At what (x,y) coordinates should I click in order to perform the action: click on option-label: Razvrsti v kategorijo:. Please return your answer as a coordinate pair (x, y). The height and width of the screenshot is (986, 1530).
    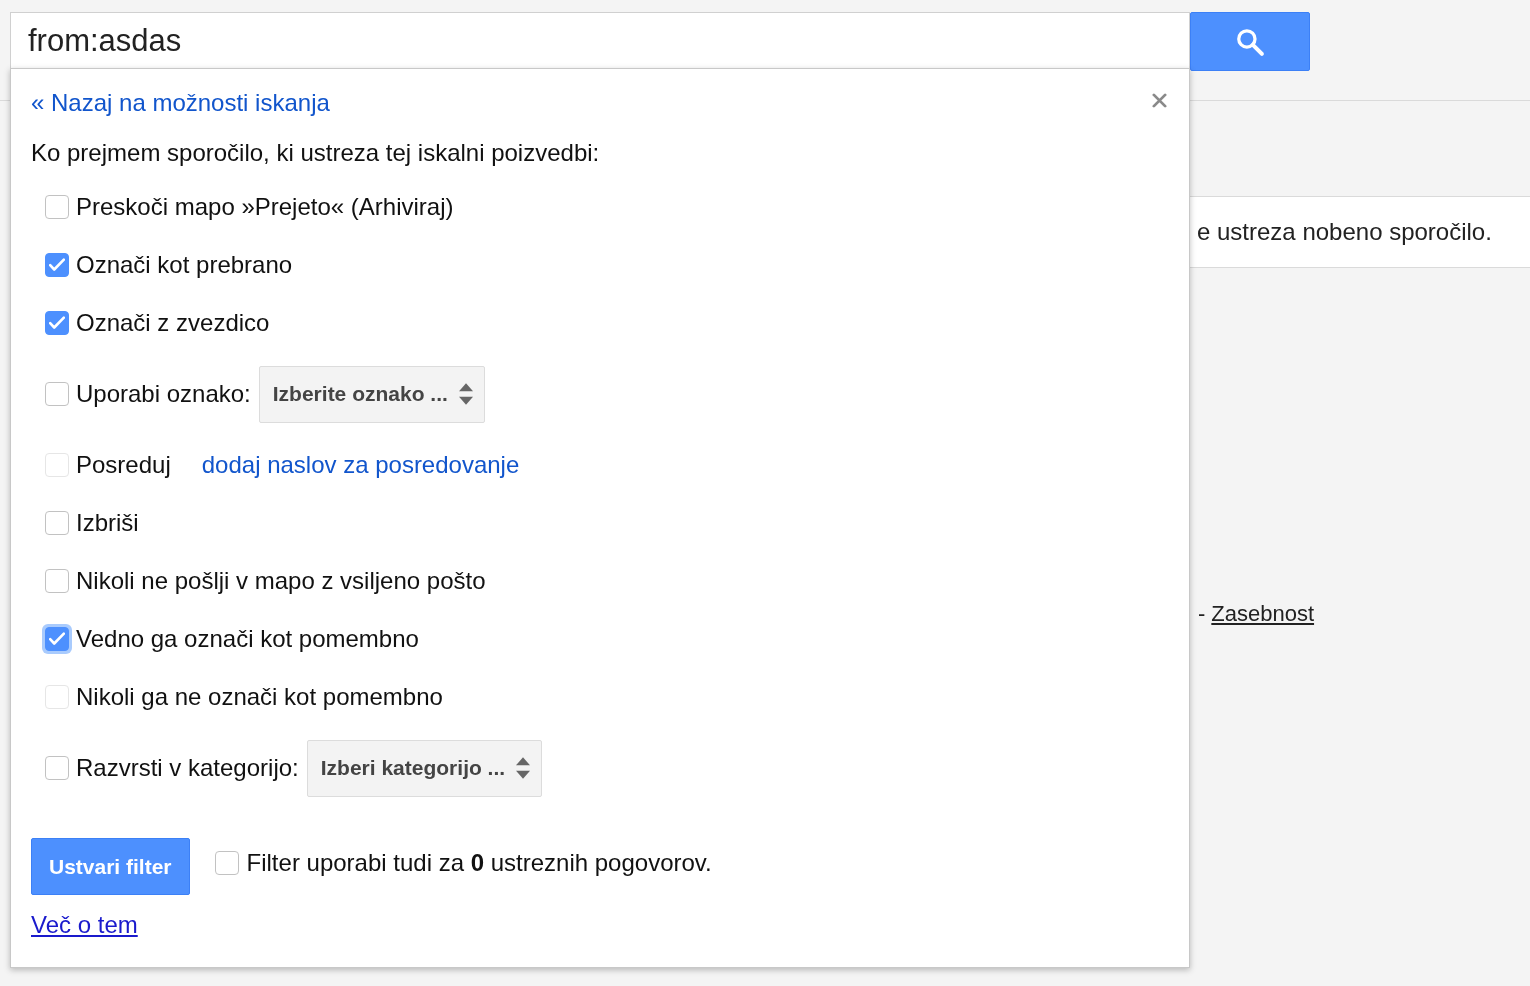
    Looking at the image, I should click on (187, 768).